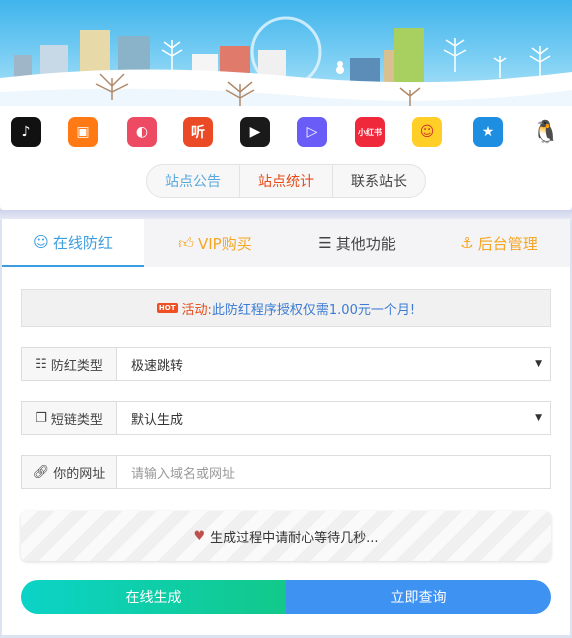  Describe the element at coordinates (427, 132) in the screenshot. I see `kuaikan-icon: ☺` at that location.